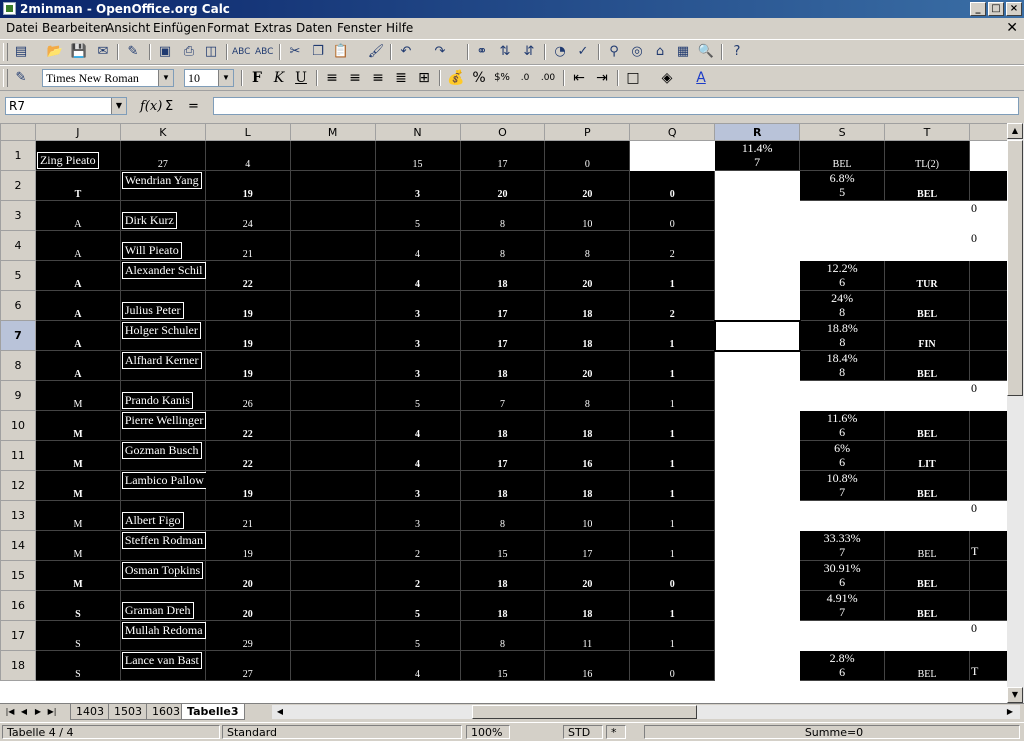  What do you see at coordinates (332, 185) in the screenshot?
I see `cell-m2` at bounding box center [332, 185].